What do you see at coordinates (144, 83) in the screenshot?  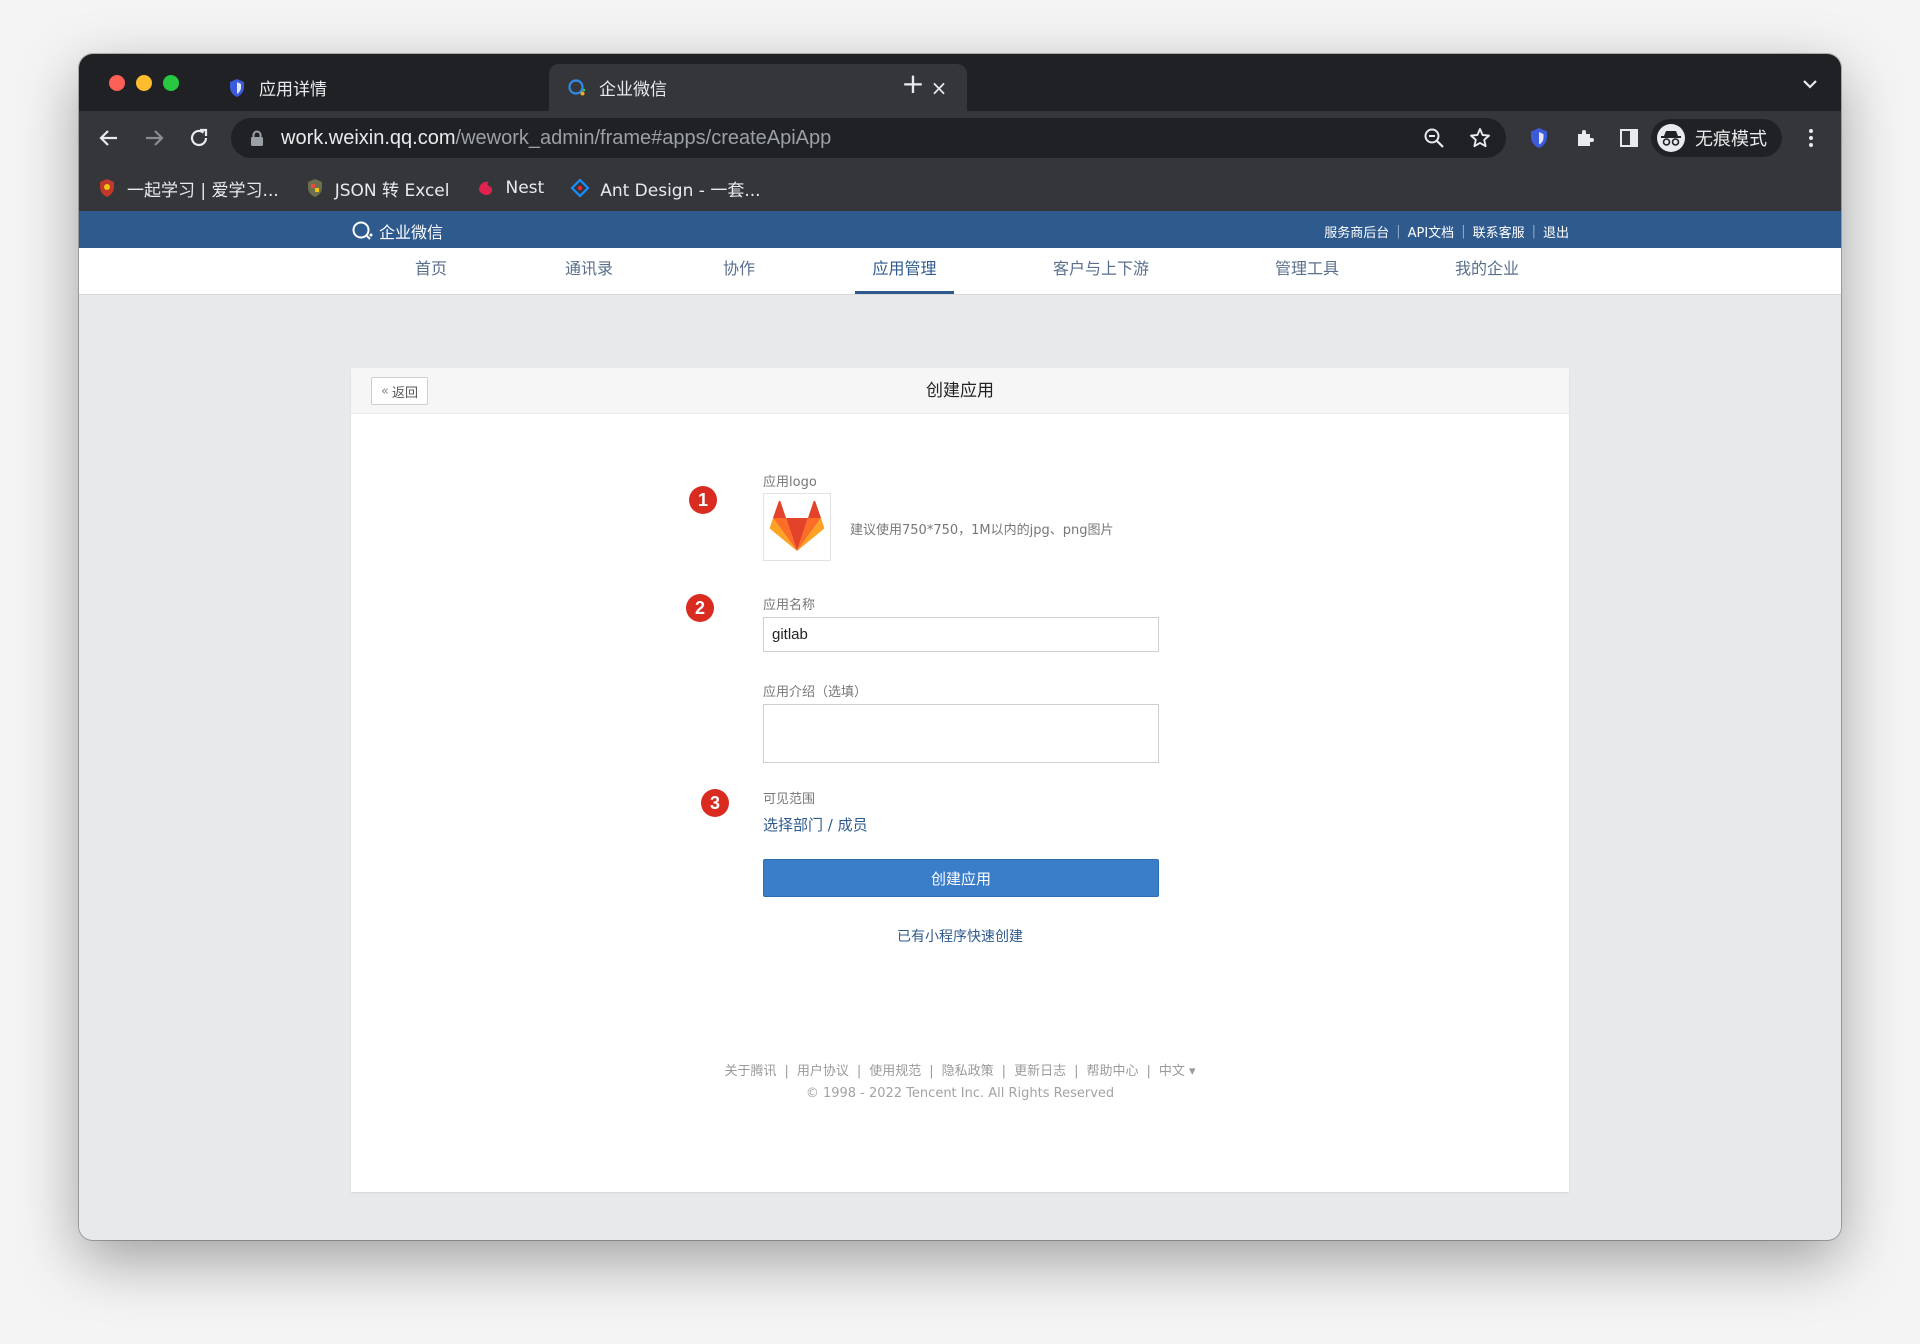 I see `minimize-window-button` at bounding box center [144, 83].